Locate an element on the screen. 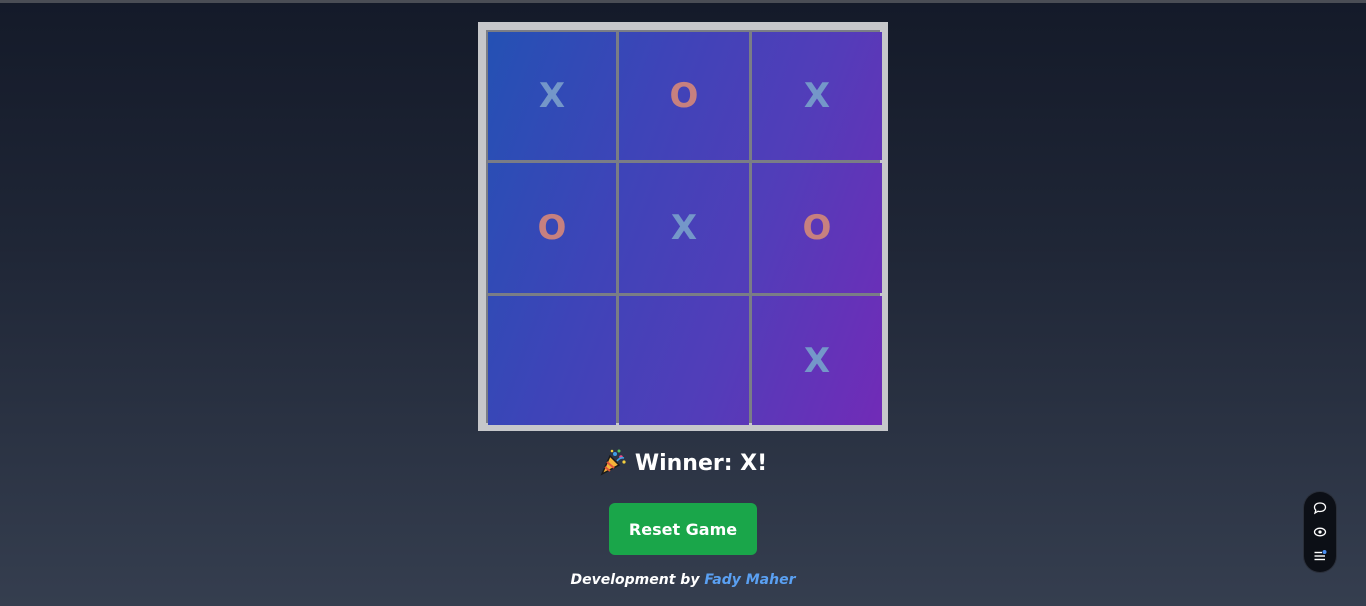  eye-icon is located at coordinates (1320, 532).